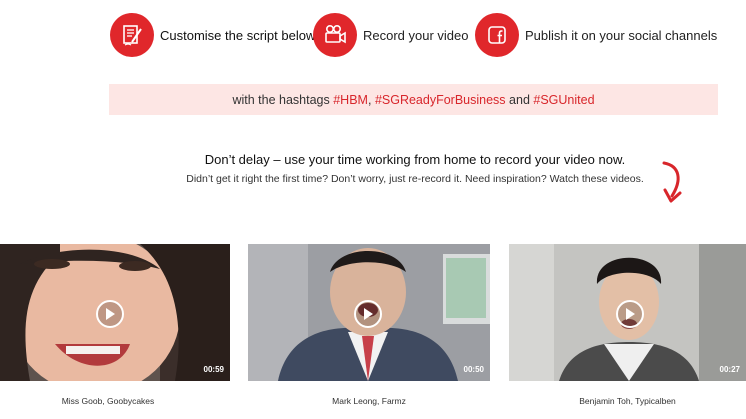  I want to click on step-label: Record your video, so click(416, 35).